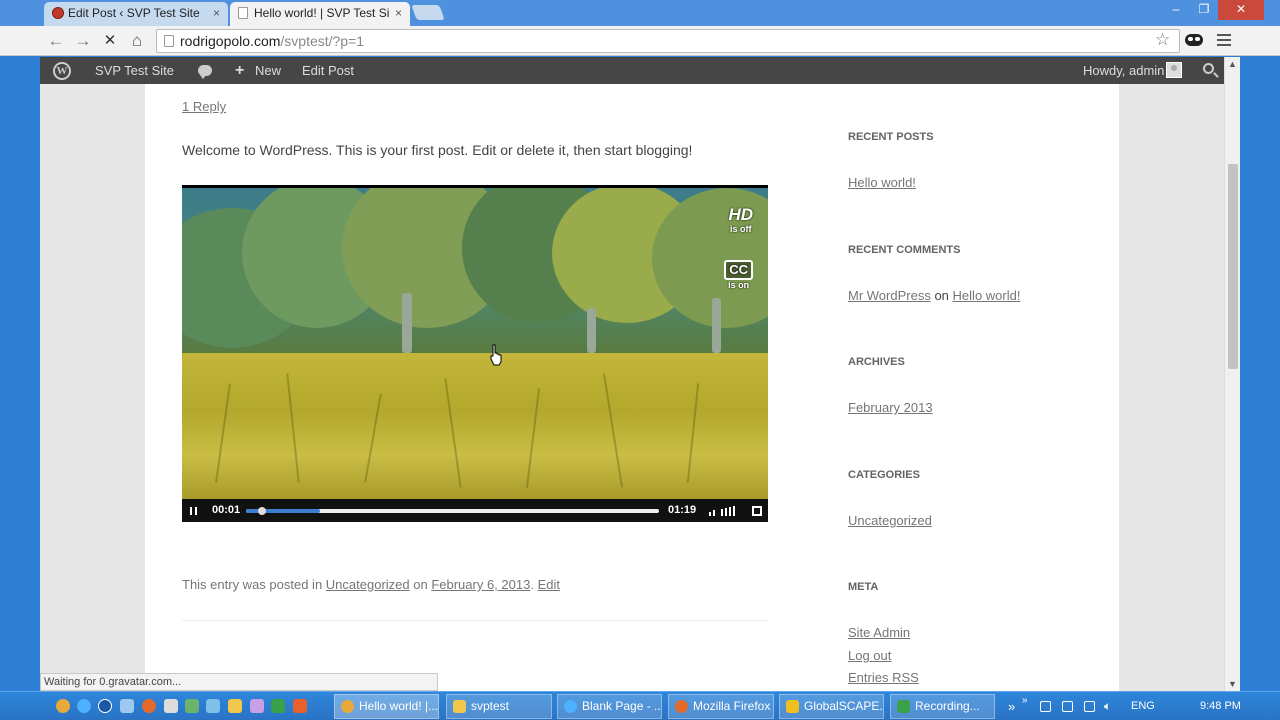  I want to click on comment-author-link: Mr WordPress, so click(889, 295).